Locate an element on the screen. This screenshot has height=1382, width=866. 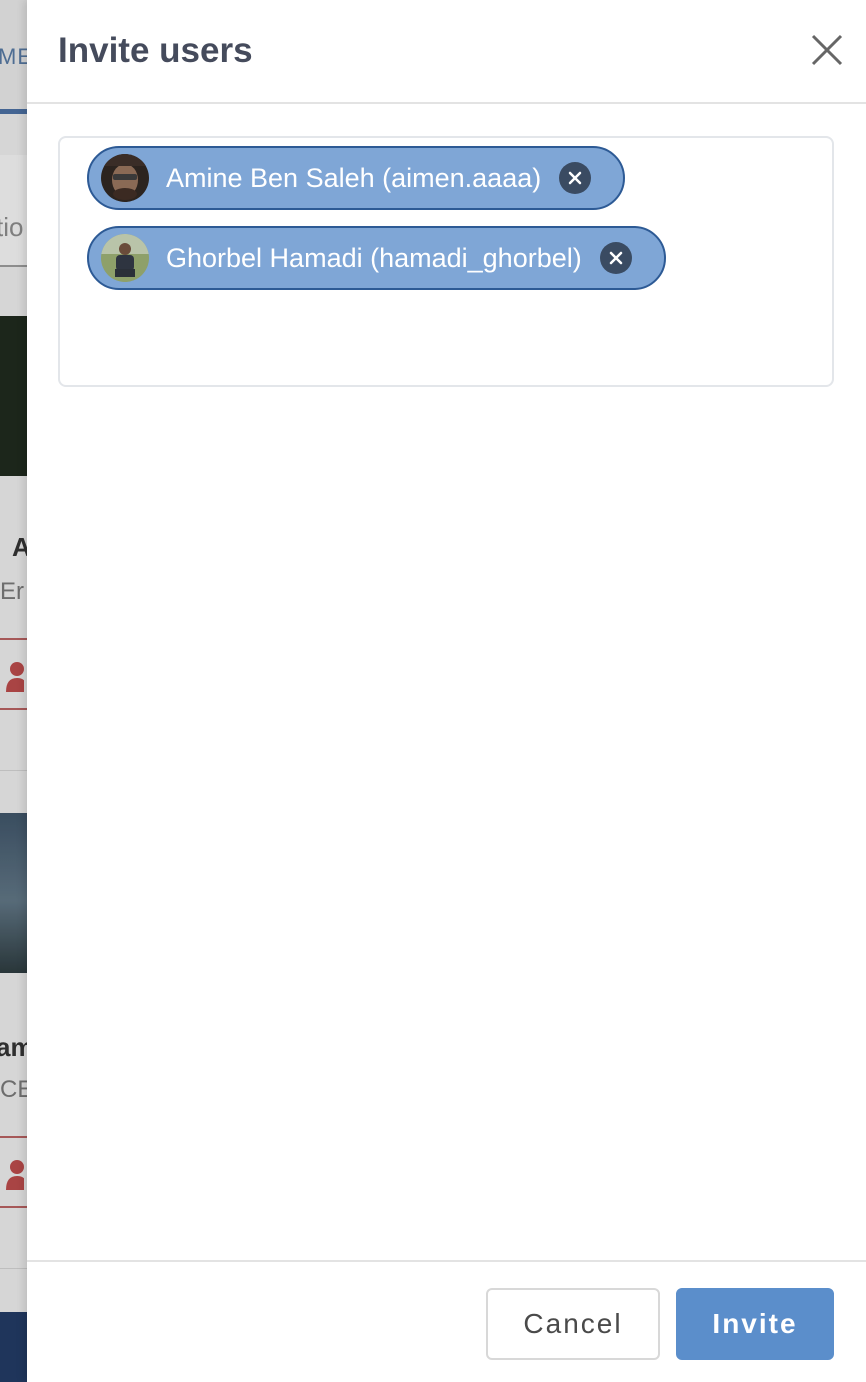
selected-user-chip: Amine Ben Saleh (aimen.aaaa) is located at coordinates (356, 178).